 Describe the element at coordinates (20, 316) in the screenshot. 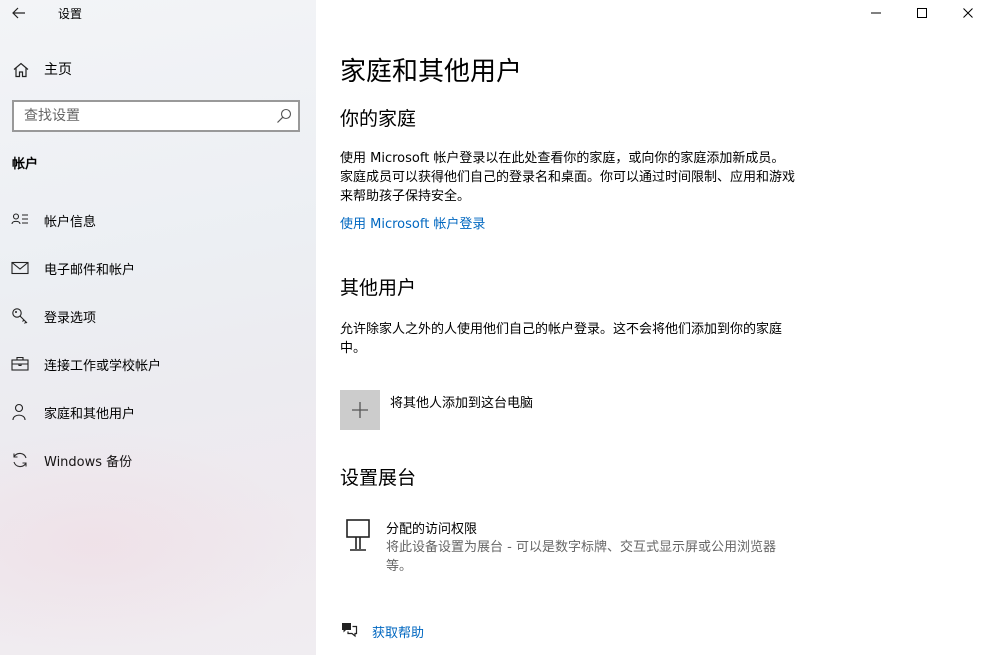

I see `key-icon` at that location.